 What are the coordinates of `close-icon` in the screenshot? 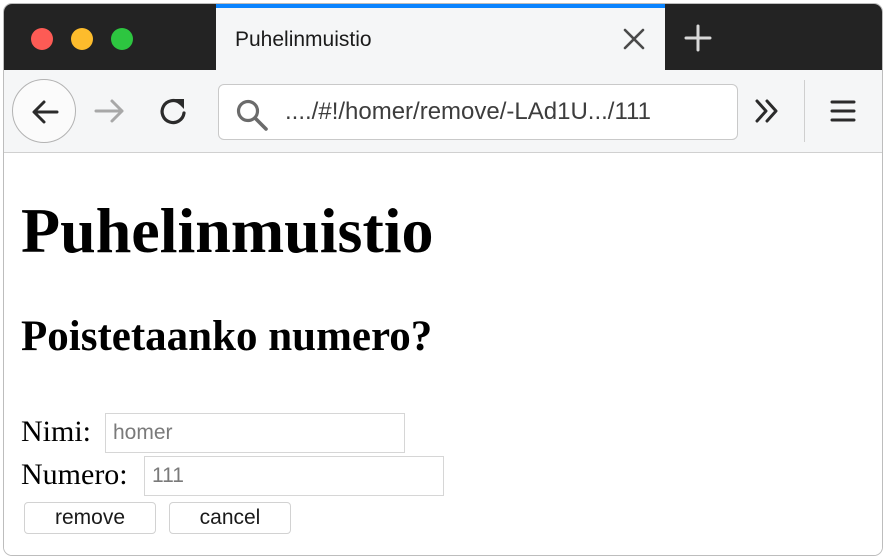 It's located at (634, 39).